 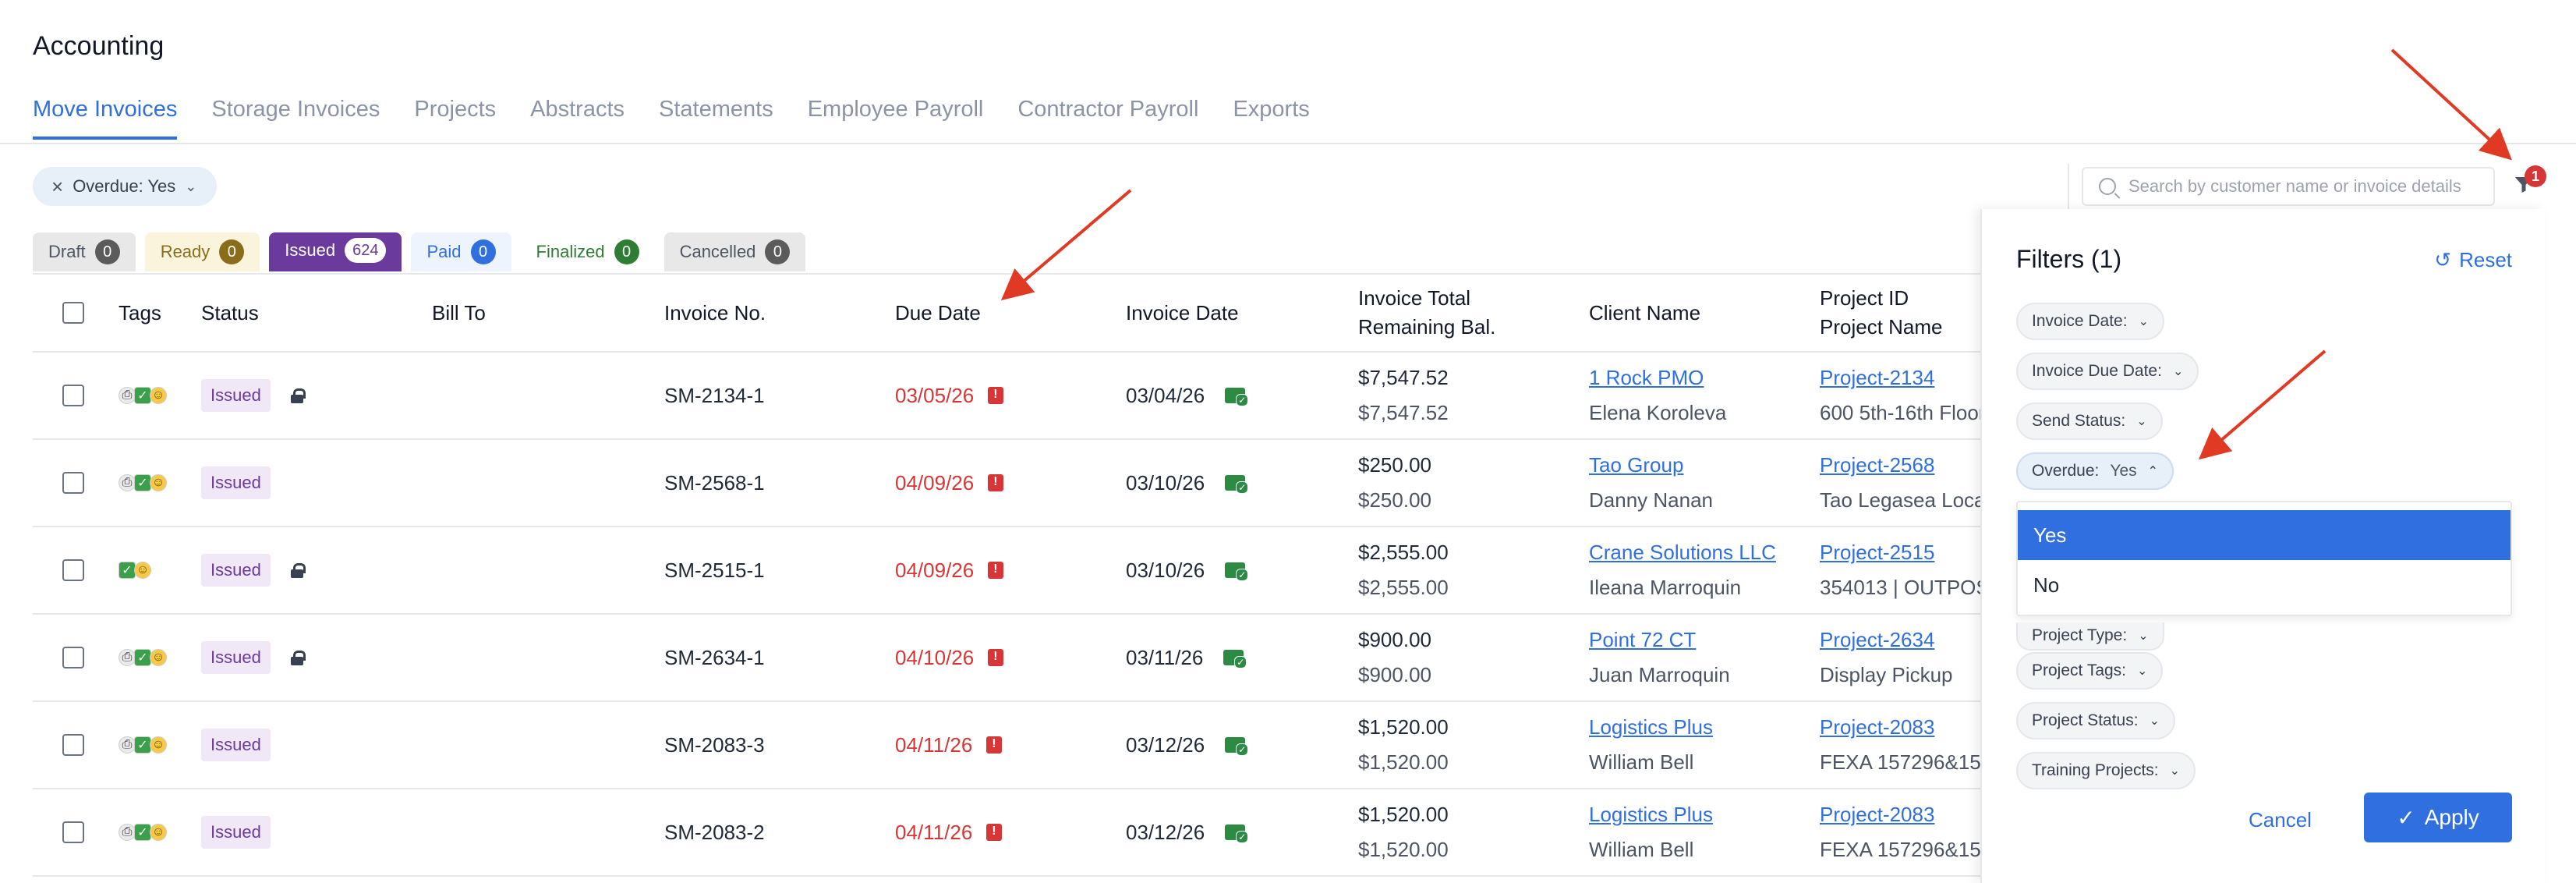 I want to click on row-select-cell, so click(x=73, y=745).